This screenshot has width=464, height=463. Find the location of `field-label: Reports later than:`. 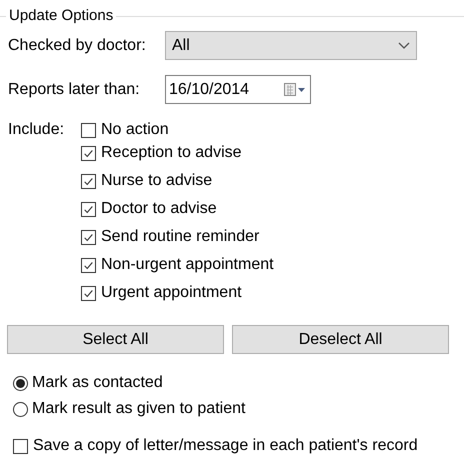

field-label: Reports later than: is located at coordinates (74, 90).